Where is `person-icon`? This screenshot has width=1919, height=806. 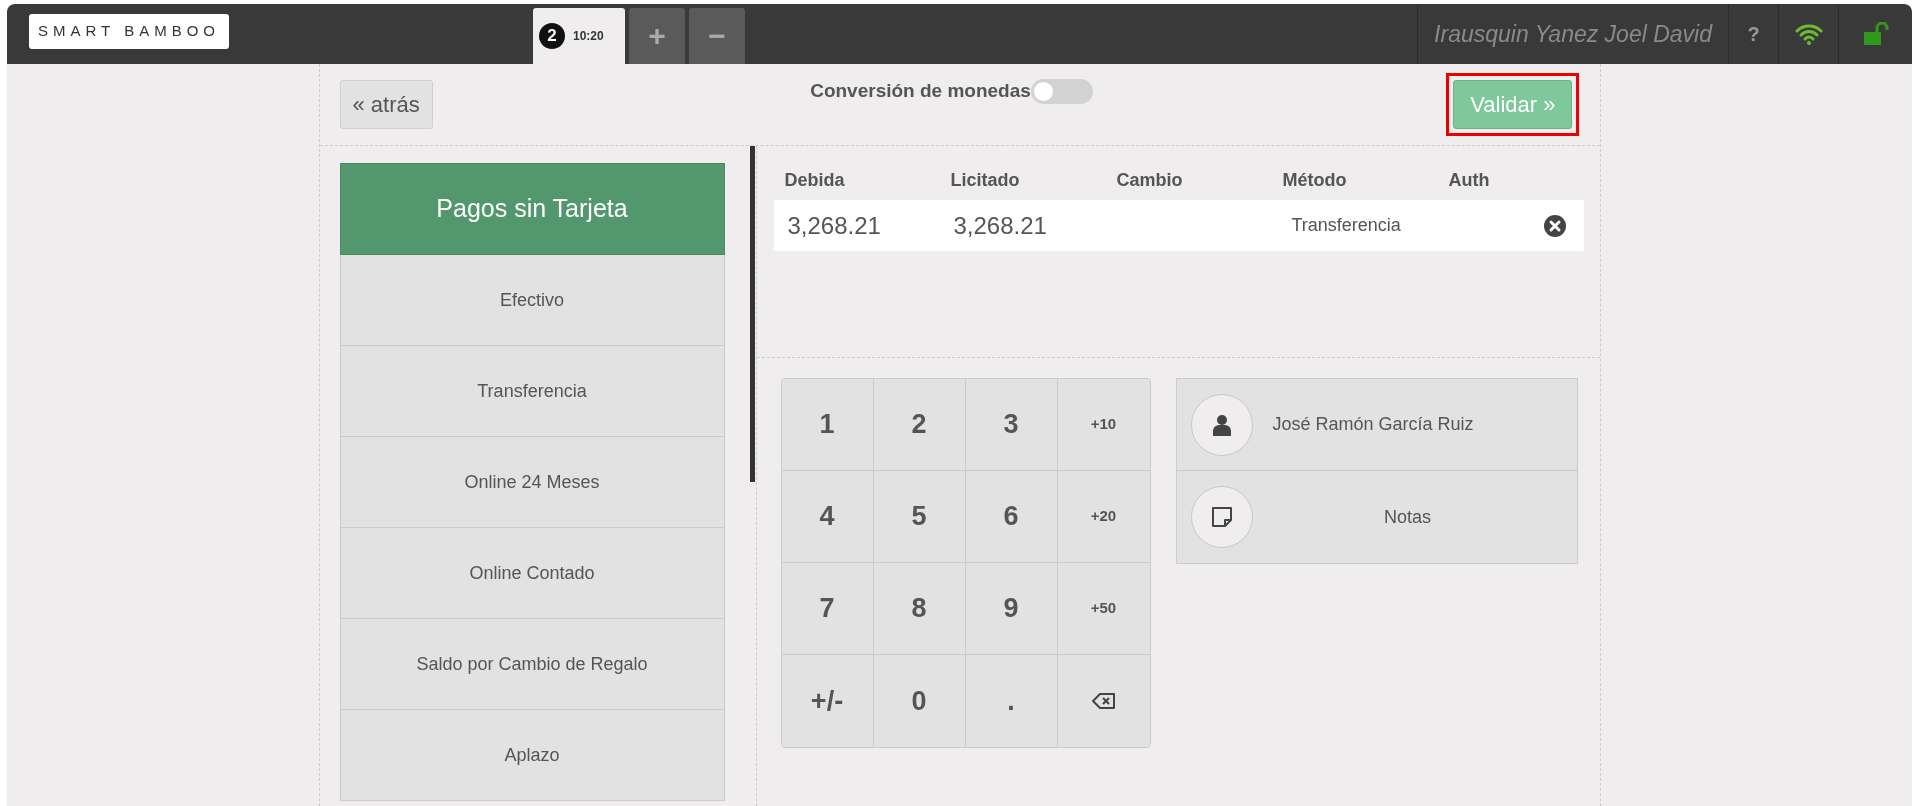
person-icon is located at coordinates (1221, 424).